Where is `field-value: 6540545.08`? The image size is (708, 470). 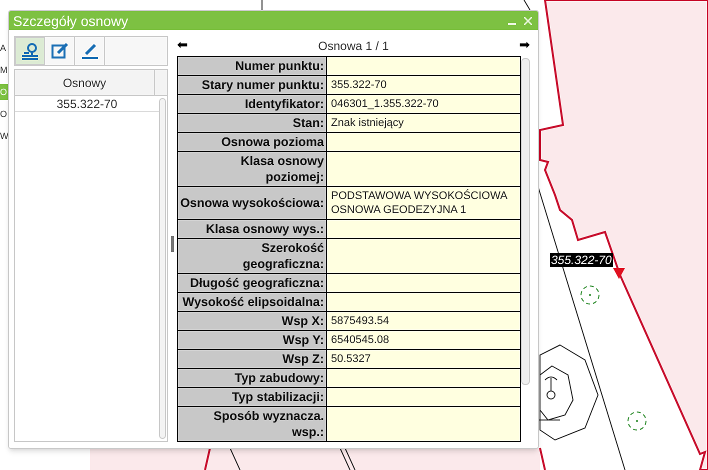 field-value: 6540545.08 is located at coordinates (423, 340).